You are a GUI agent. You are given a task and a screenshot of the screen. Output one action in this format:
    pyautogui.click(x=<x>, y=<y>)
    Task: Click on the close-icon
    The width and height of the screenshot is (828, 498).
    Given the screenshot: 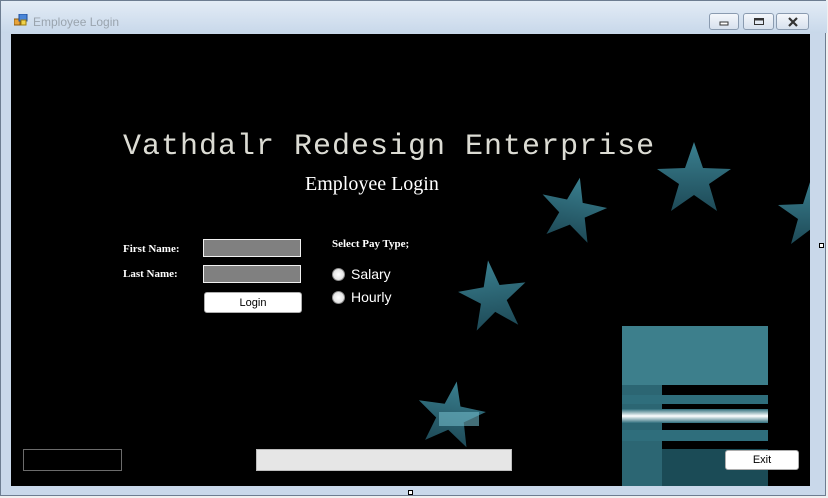 What is the action you would take?
    pyautogui.click(x=792, y=21)
    